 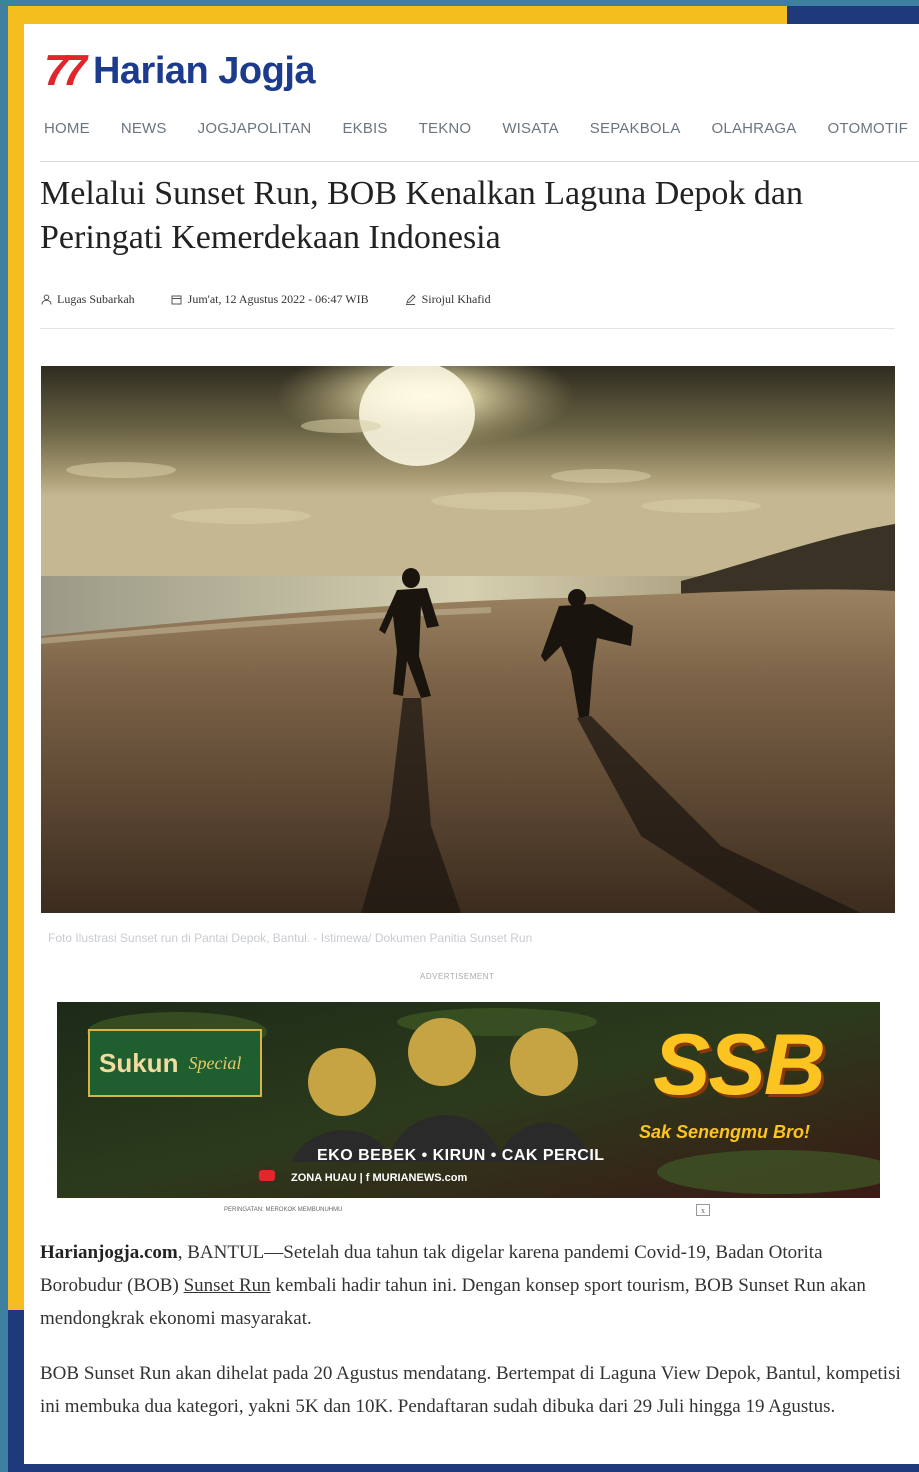 What do you see at coordinates (204, 71) in the screenshot?
I see `logo-text: Harian Jogja` at bounding box center [204, 71].